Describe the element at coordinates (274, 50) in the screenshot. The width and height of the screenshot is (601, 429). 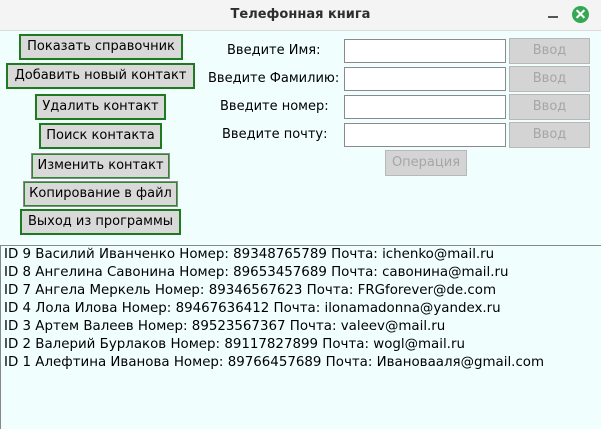
I see `first-name-label: Введите Имя:` at that location.